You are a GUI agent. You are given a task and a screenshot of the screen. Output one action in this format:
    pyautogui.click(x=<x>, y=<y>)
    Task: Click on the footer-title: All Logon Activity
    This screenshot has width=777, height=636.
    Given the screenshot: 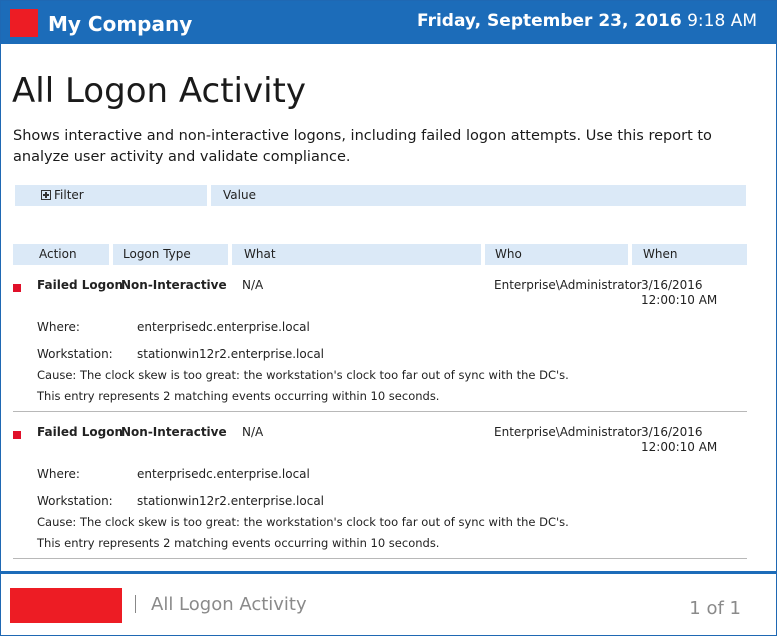 What is the action you would take?
    pyautogui.click(x=229, y=604)
    